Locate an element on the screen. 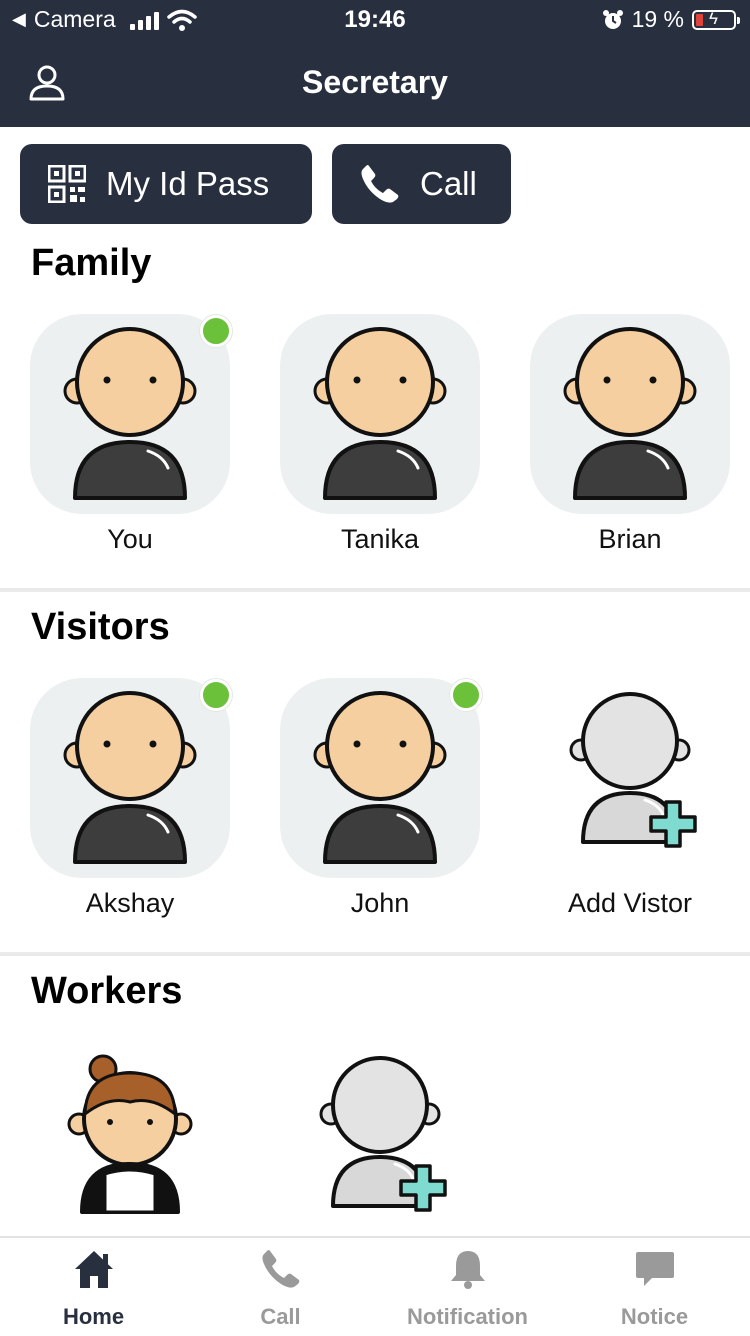 Image resolution: width=750 pixels, height=1336 pixels. nav-item-call: Call is located at coordinates (280, 1287).